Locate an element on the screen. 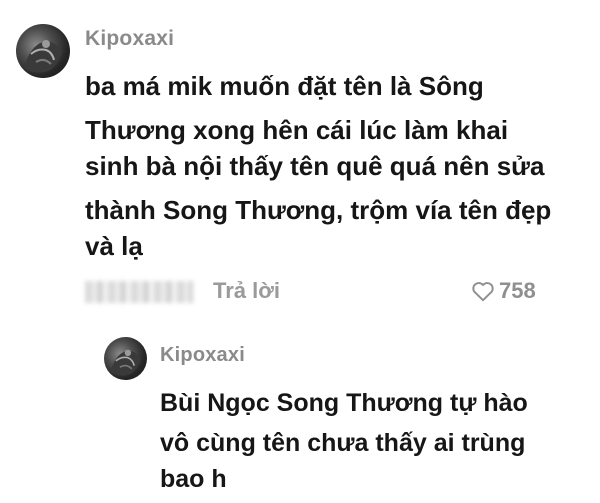  comment-text-line-5: và lạ is located at coordinates (114, 246).